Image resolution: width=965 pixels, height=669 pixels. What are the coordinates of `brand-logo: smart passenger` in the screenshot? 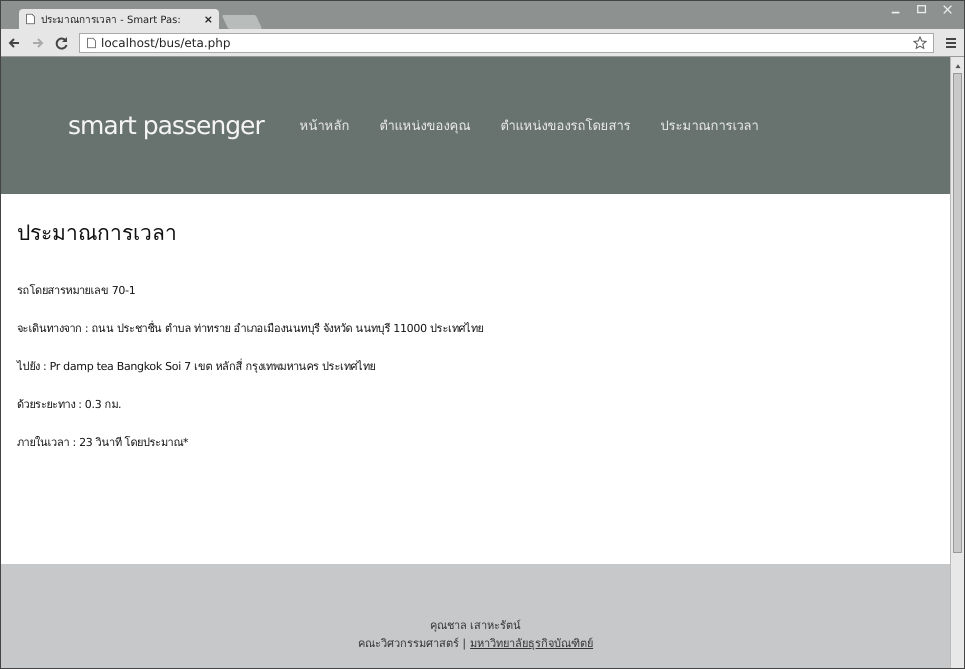 It's located at (166, 125).